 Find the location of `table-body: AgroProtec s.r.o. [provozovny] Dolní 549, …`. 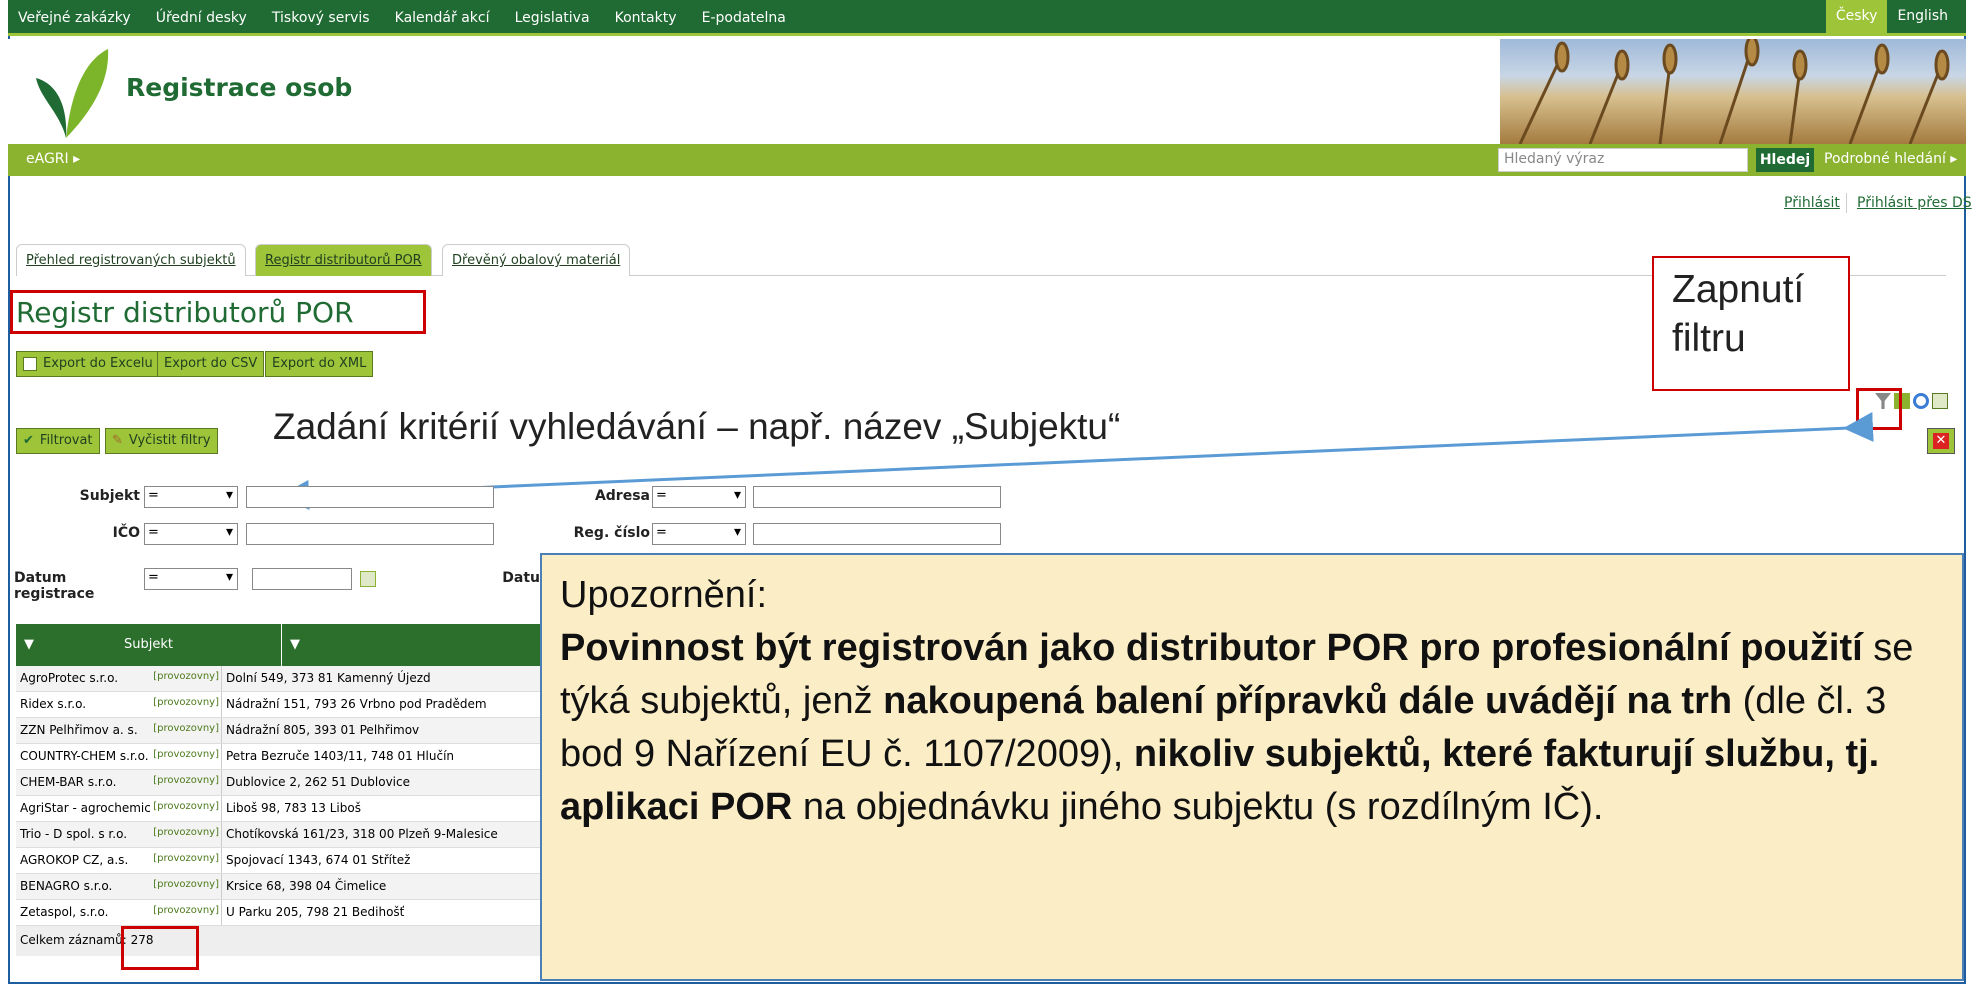

table-body: AgroProtec s.r.o. [provozovny] Dolní 549, … is located at coordinates (281, 796).